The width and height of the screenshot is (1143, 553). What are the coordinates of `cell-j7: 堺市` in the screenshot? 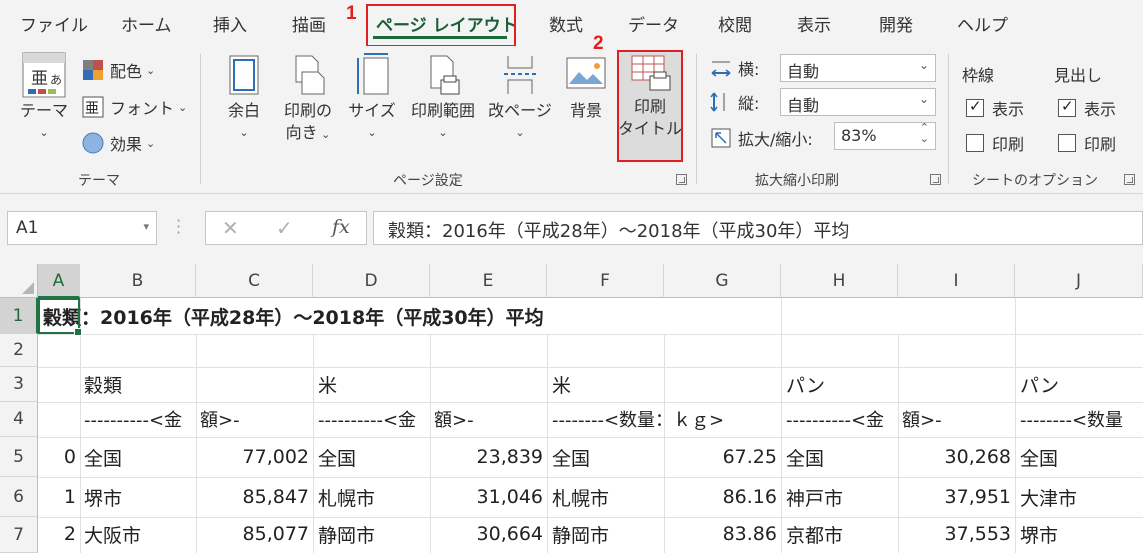 It's located at (1039, 534).